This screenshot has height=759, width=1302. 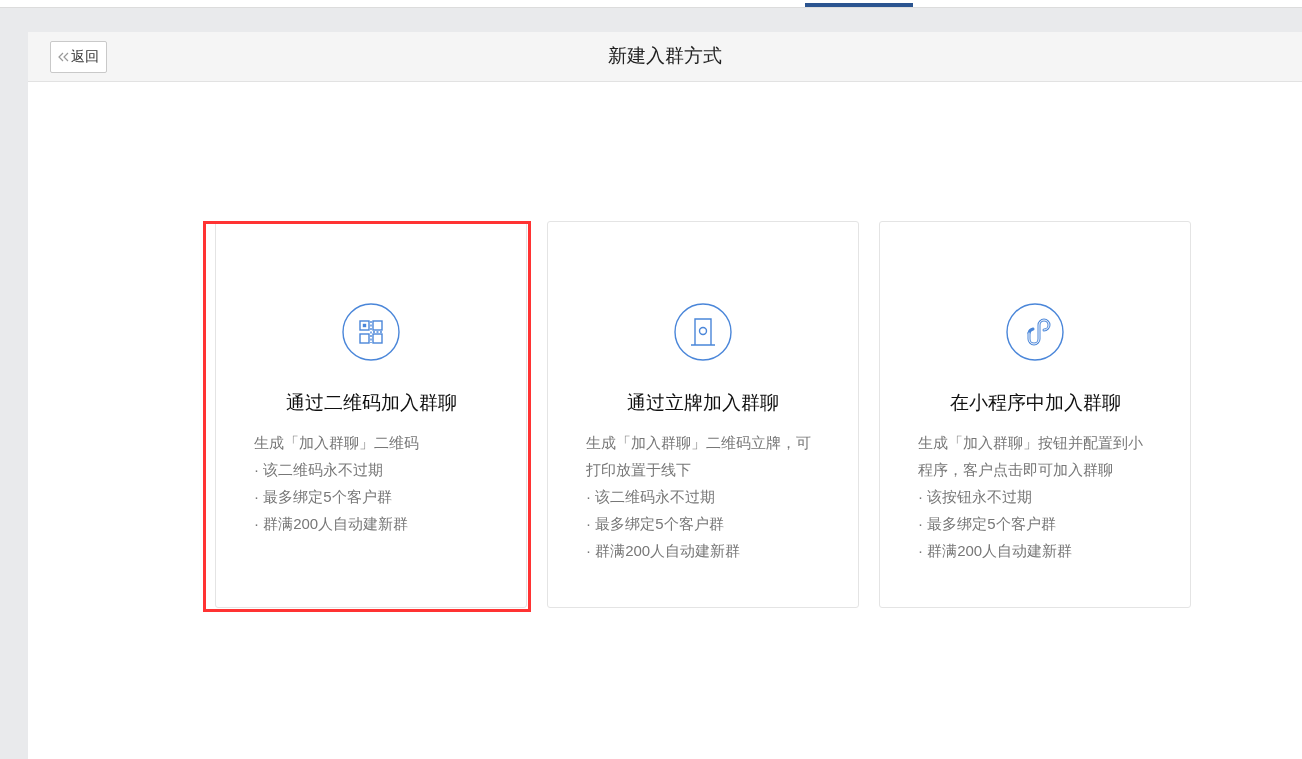 I want to click on page-title: 新建入群方式, so click(x=665, y=56).